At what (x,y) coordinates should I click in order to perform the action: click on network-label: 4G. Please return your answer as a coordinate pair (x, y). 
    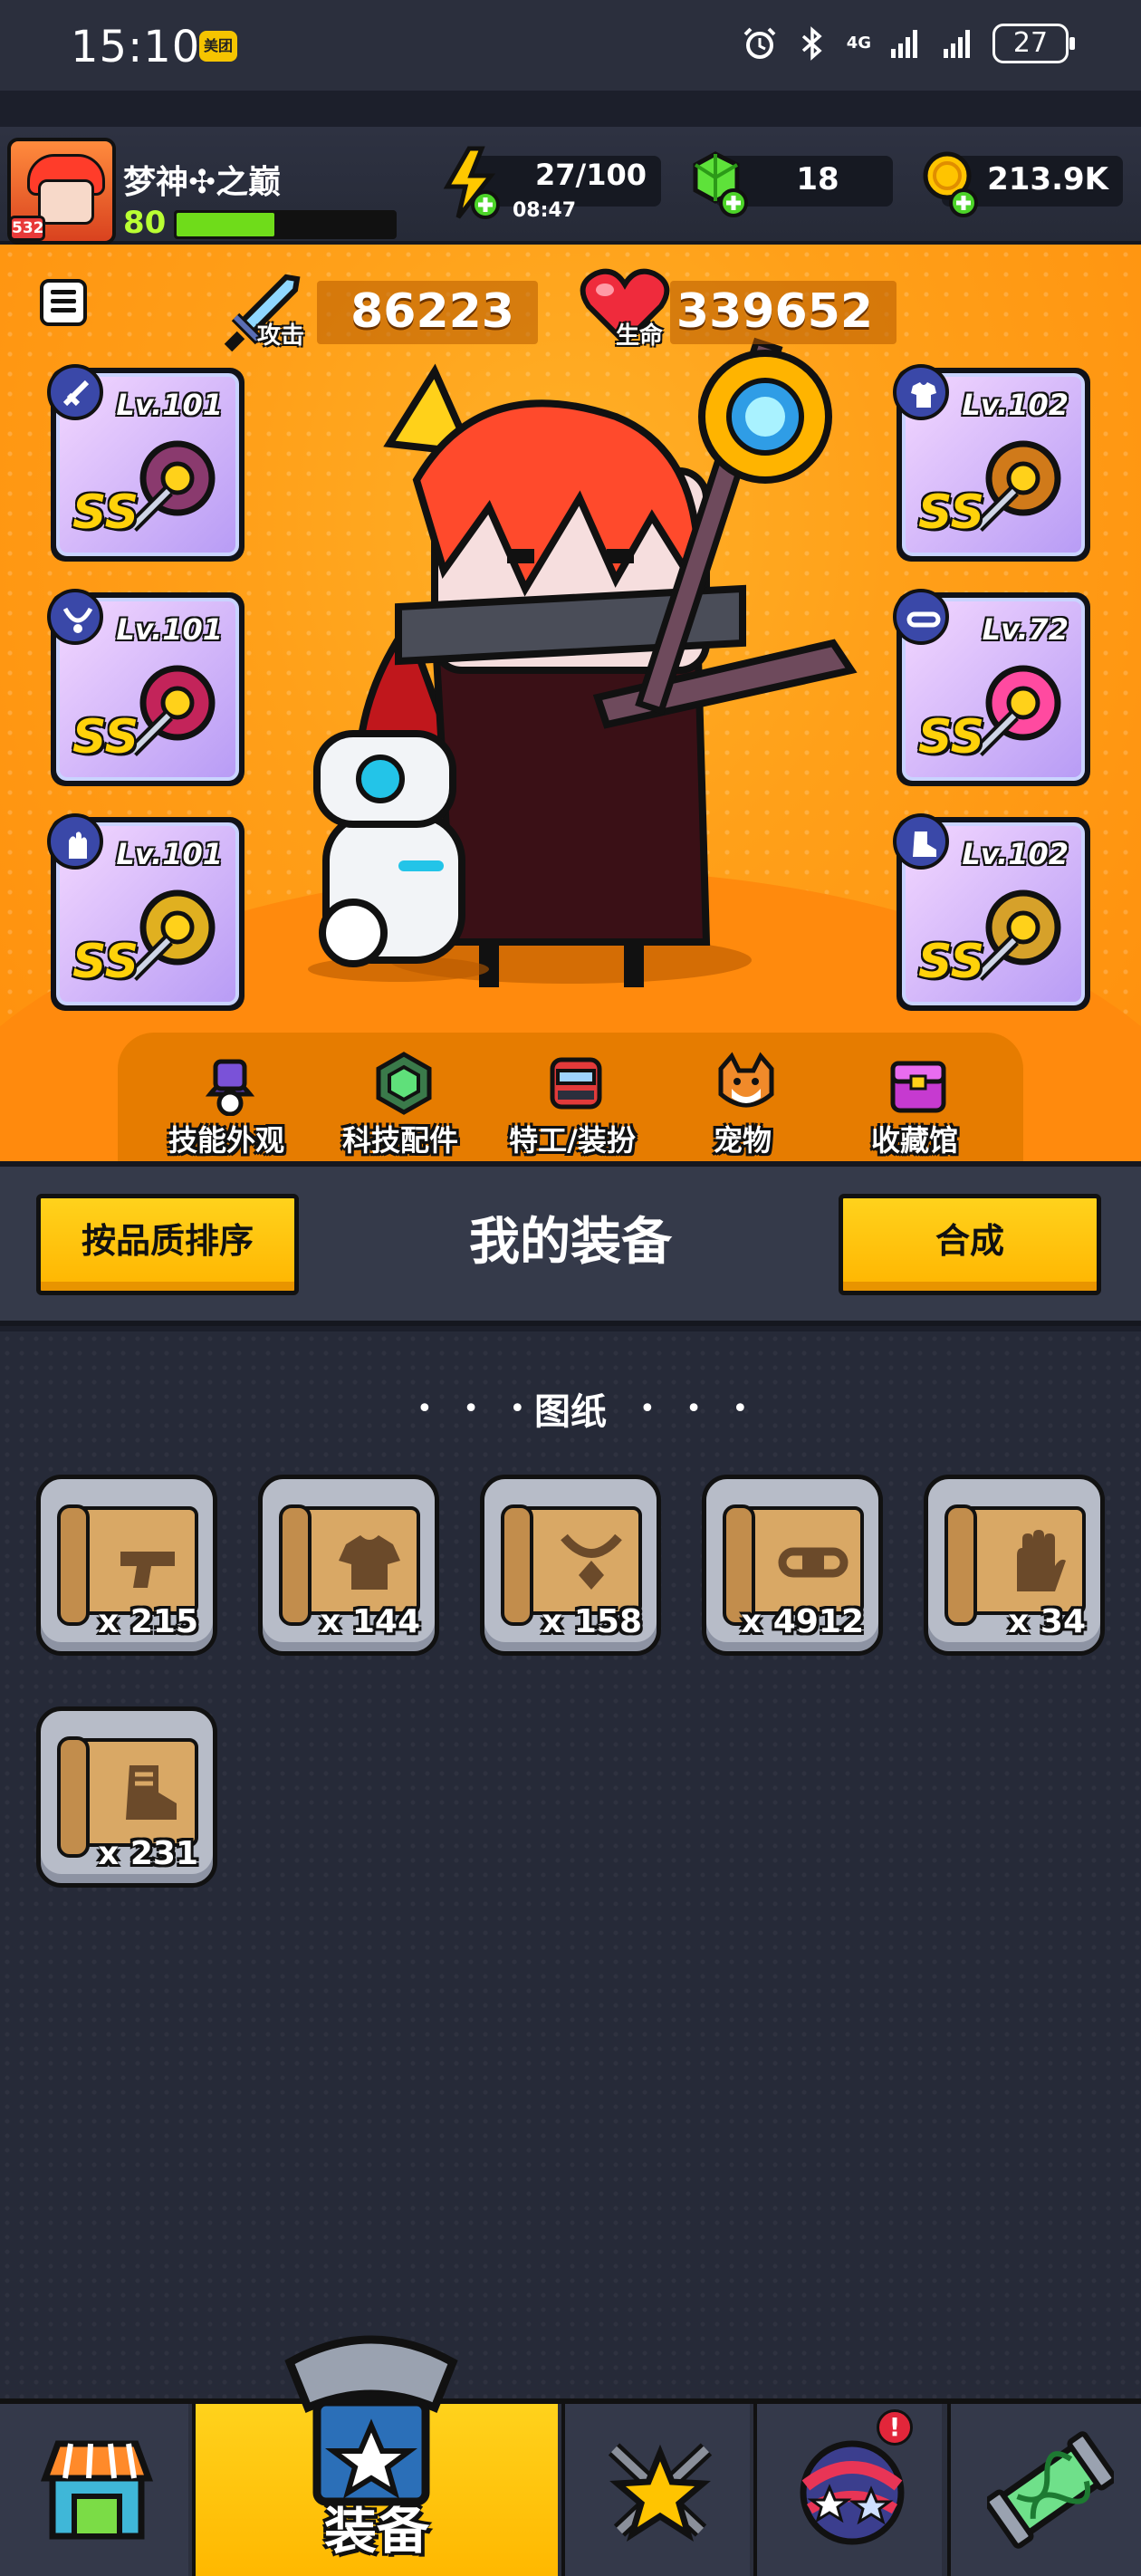
    Looking at the image, I should click on (858, 43).